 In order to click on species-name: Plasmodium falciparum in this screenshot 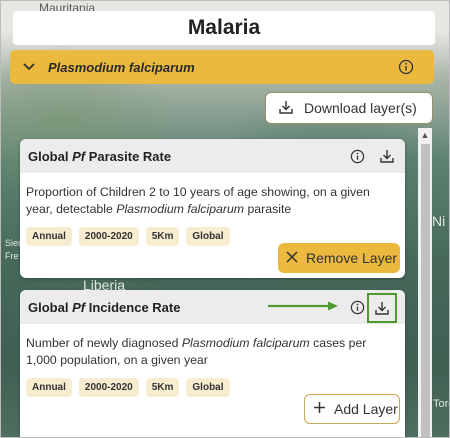, I will do `click(121, 67)`.